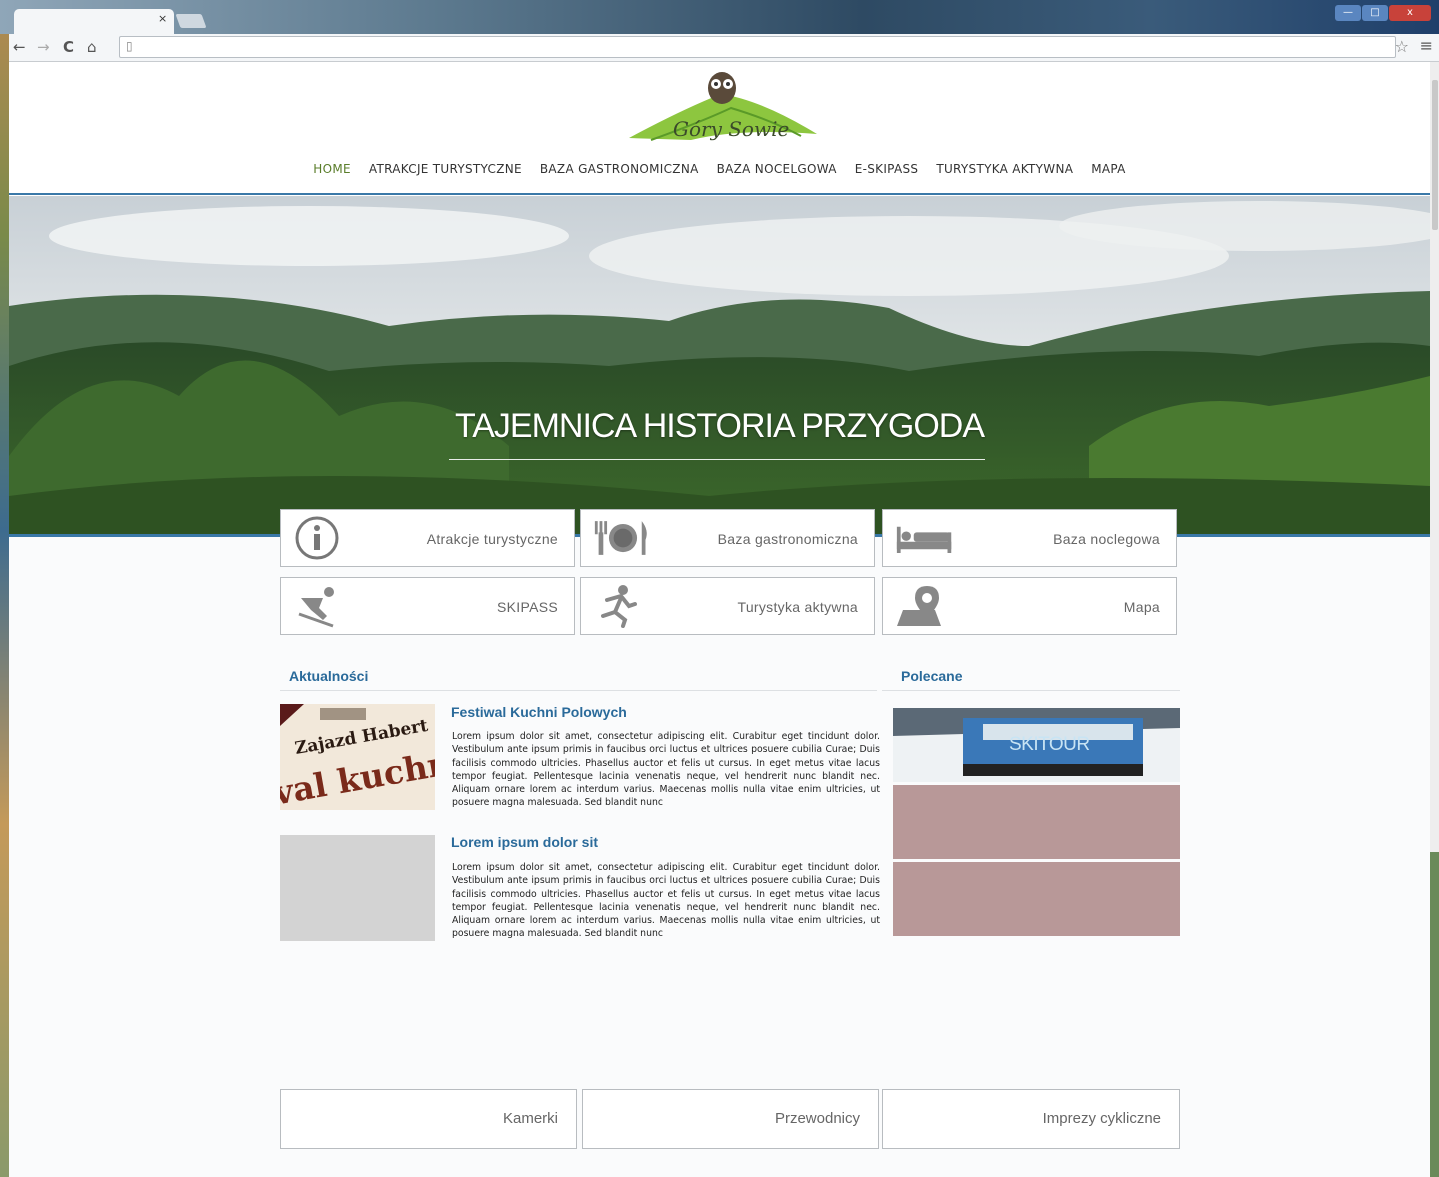 The height and width of the screenshot is (1177, 1439). I want to click on new-tab-button, so click(191, 21).